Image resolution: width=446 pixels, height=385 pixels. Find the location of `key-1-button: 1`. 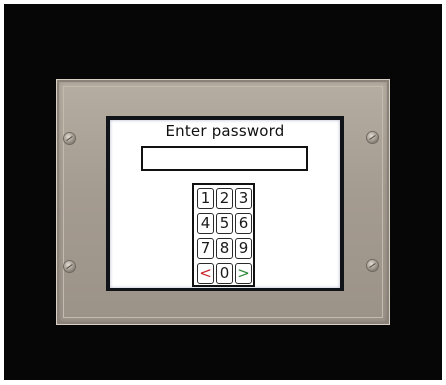

key-1-button: 1 is located at coordinates (205, 198).